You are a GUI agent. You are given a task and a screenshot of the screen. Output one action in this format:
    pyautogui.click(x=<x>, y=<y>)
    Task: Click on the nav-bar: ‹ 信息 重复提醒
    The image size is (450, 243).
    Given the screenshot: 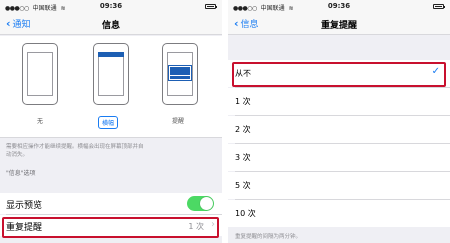 What is the action you would take?
    pyautogui.click(x=339, y=24)
    